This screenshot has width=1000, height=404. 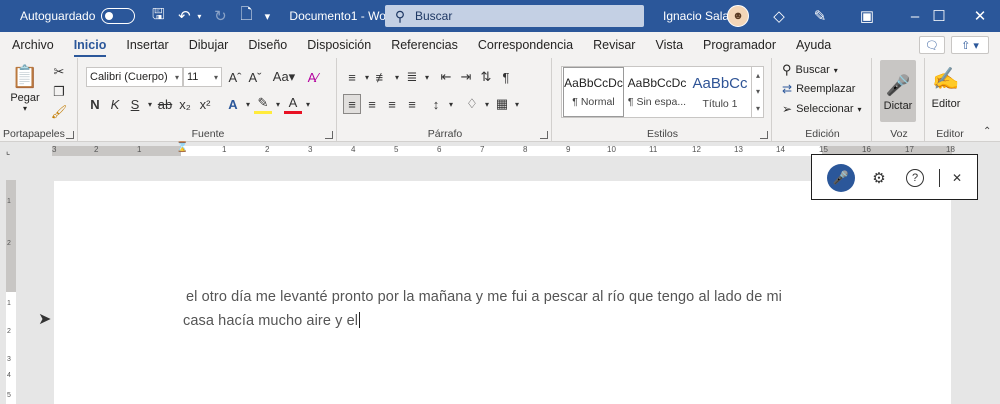 What do you see at coordinates (486, 77) in the screenshot?
I see `sort-icon: ⇅` at bounding box center [486, 77].